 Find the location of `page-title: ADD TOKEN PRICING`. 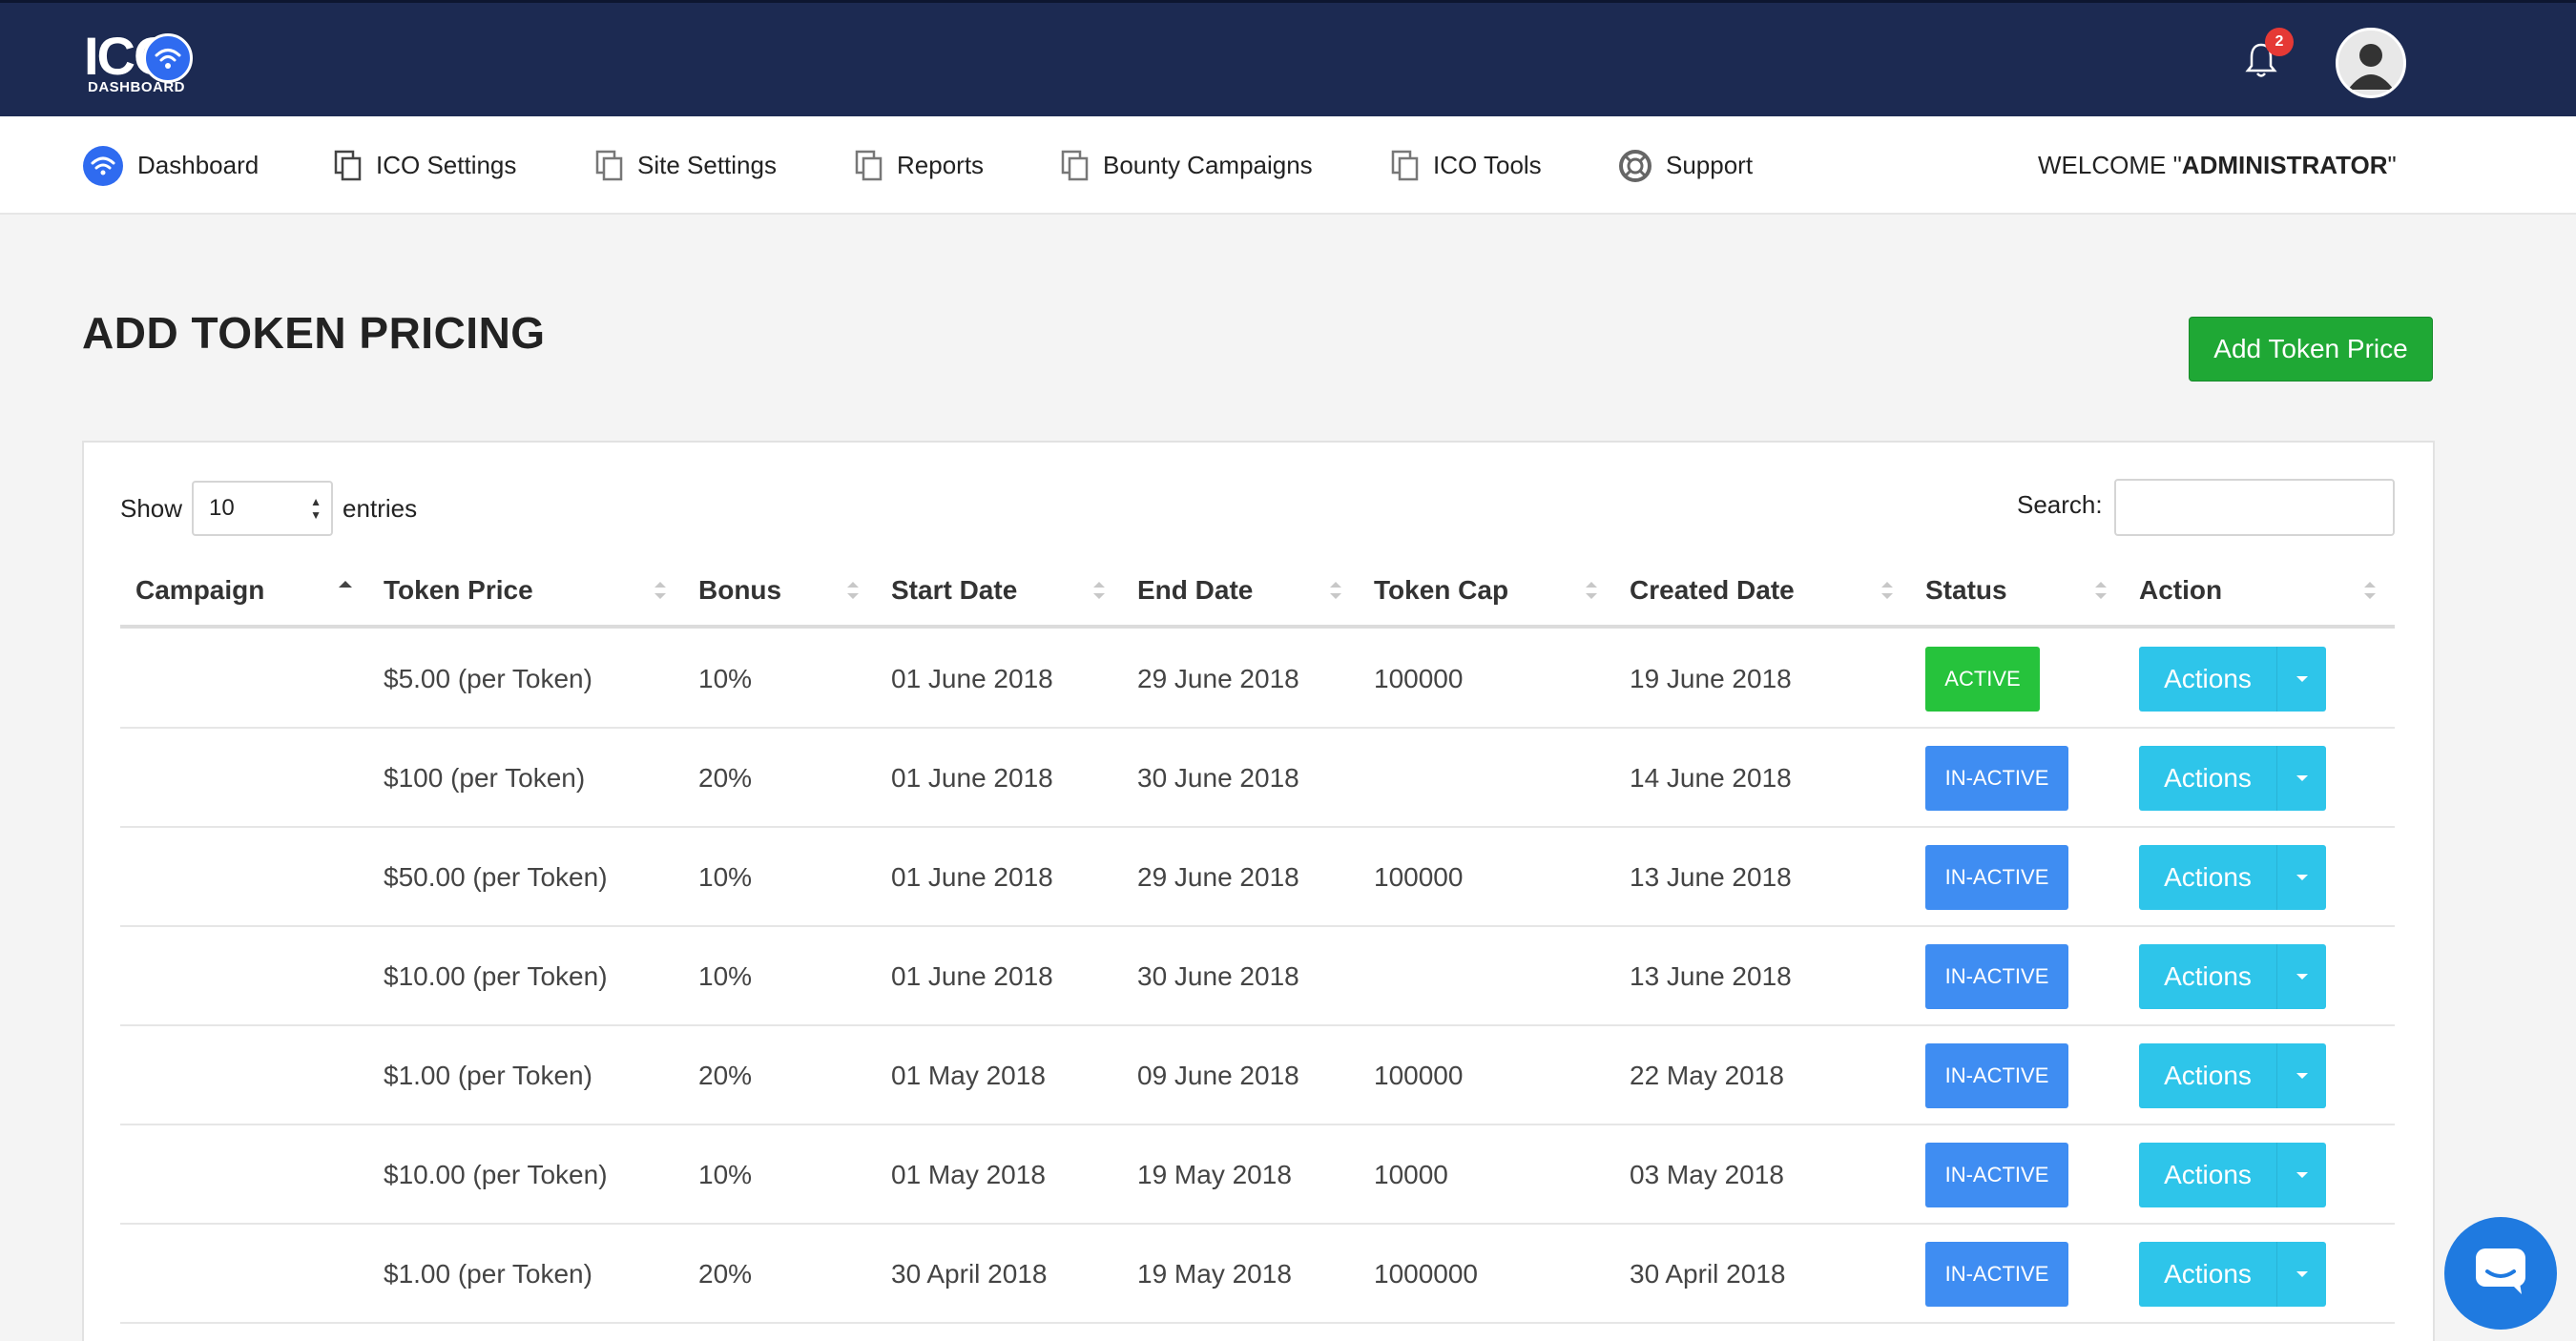

page-title: ADD TOKEN PRICING is located at coordinates (314, 333).